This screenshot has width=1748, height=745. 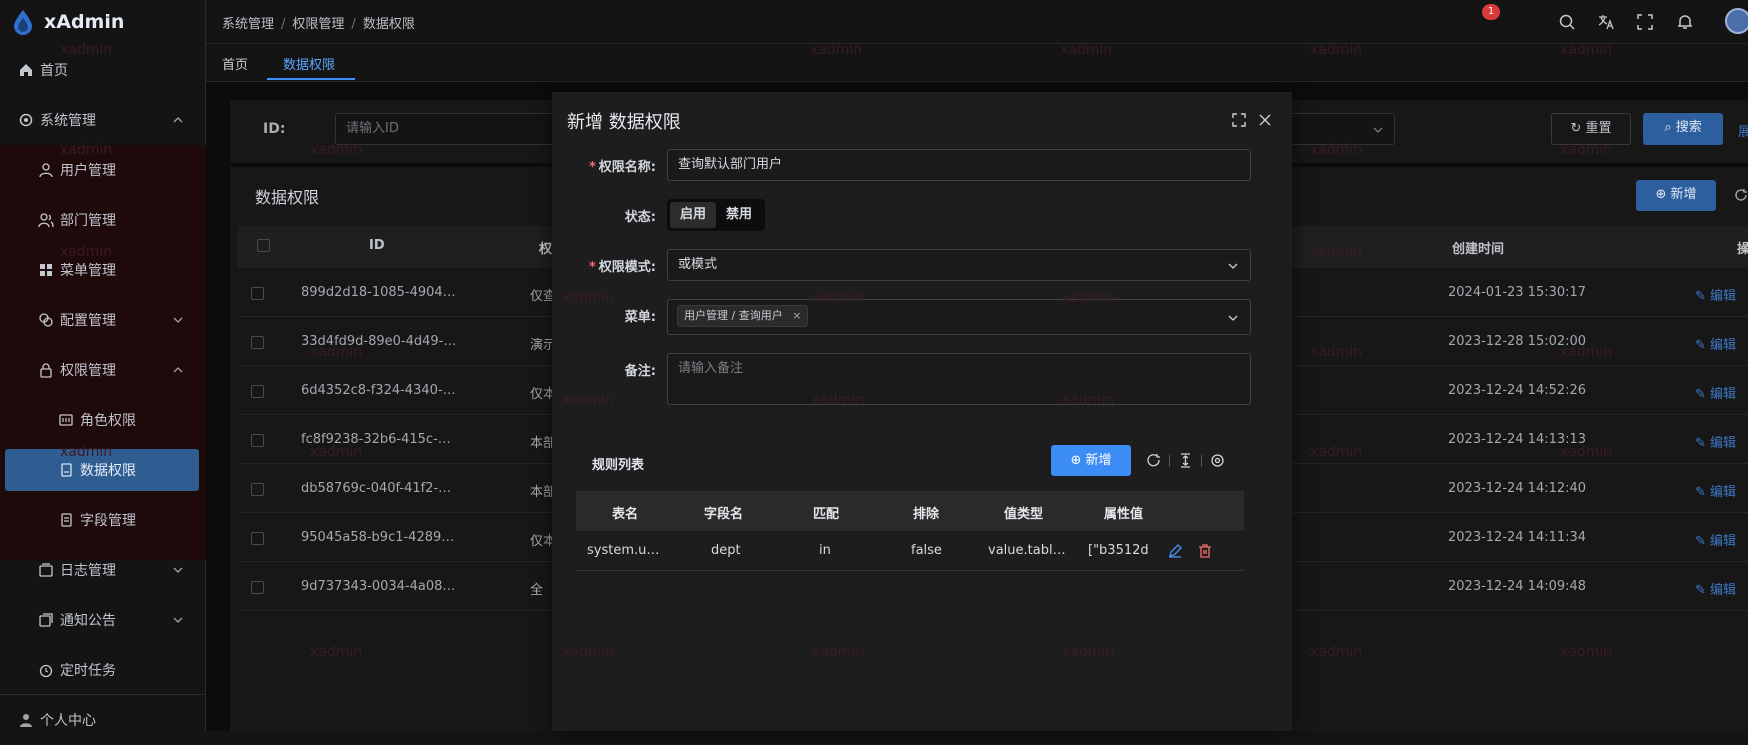 I want to click on notification-badge: 1, so click(x=1491, y=12).